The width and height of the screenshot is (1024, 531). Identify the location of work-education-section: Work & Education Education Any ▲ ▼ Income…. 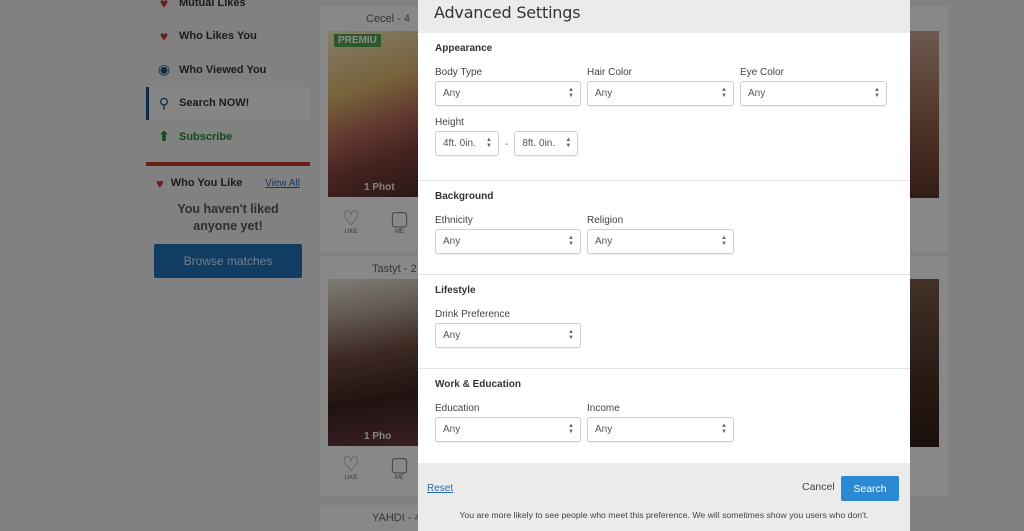
(664, 416).